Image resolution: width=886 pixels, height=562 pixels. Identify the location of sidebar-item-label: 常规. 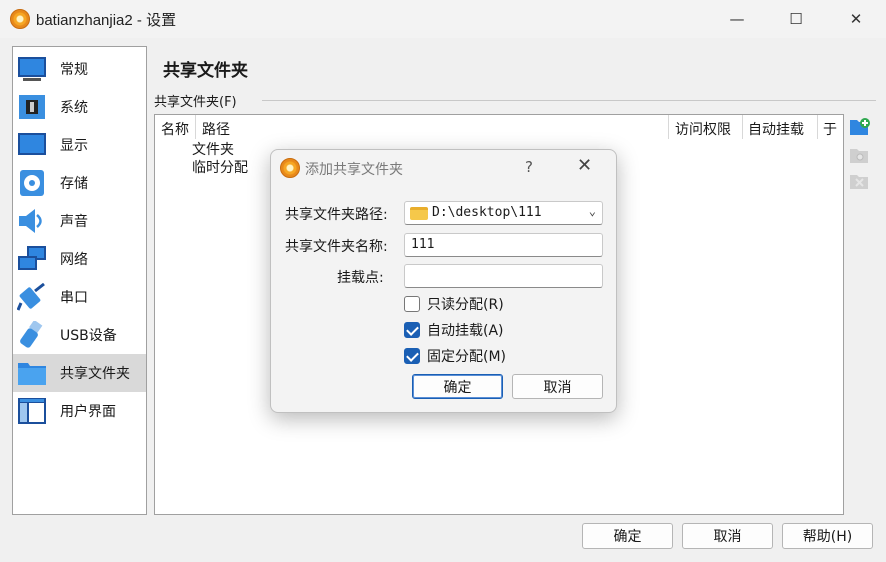
(74, 70).